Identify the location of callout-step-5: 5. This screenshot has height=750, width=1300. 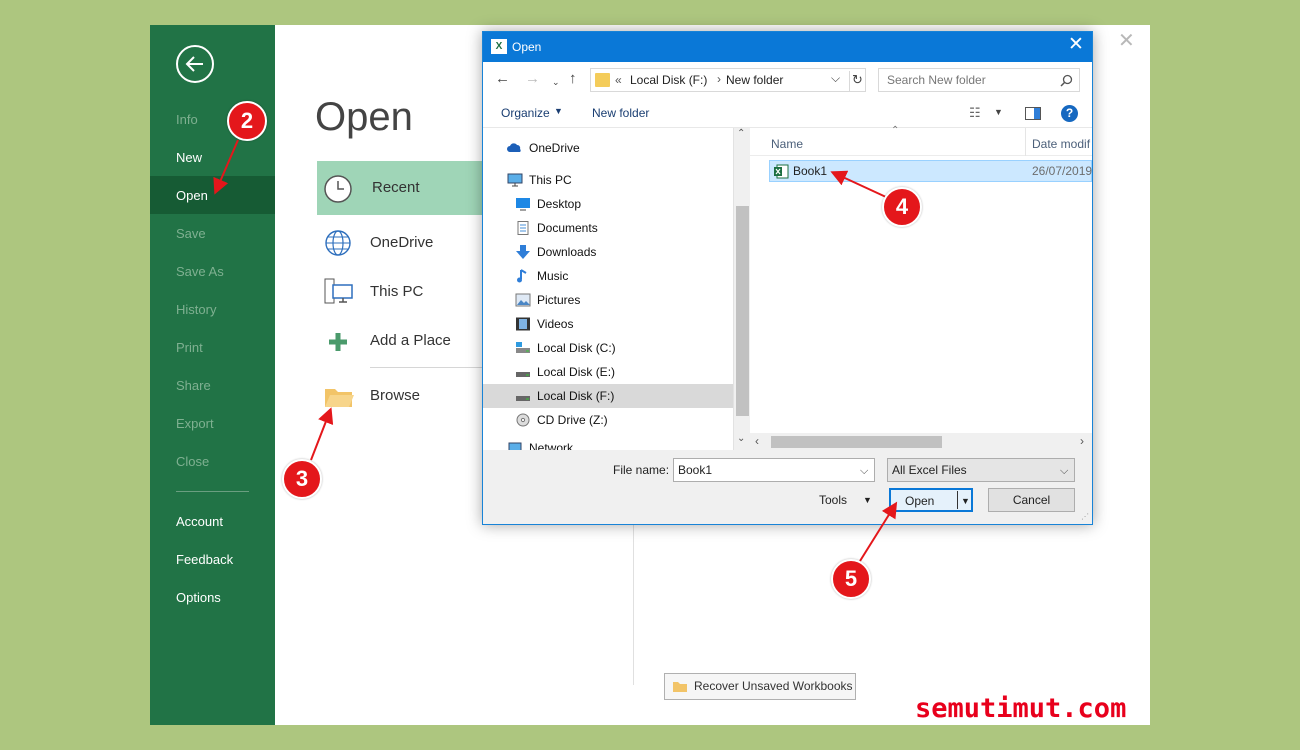
(851, 579).